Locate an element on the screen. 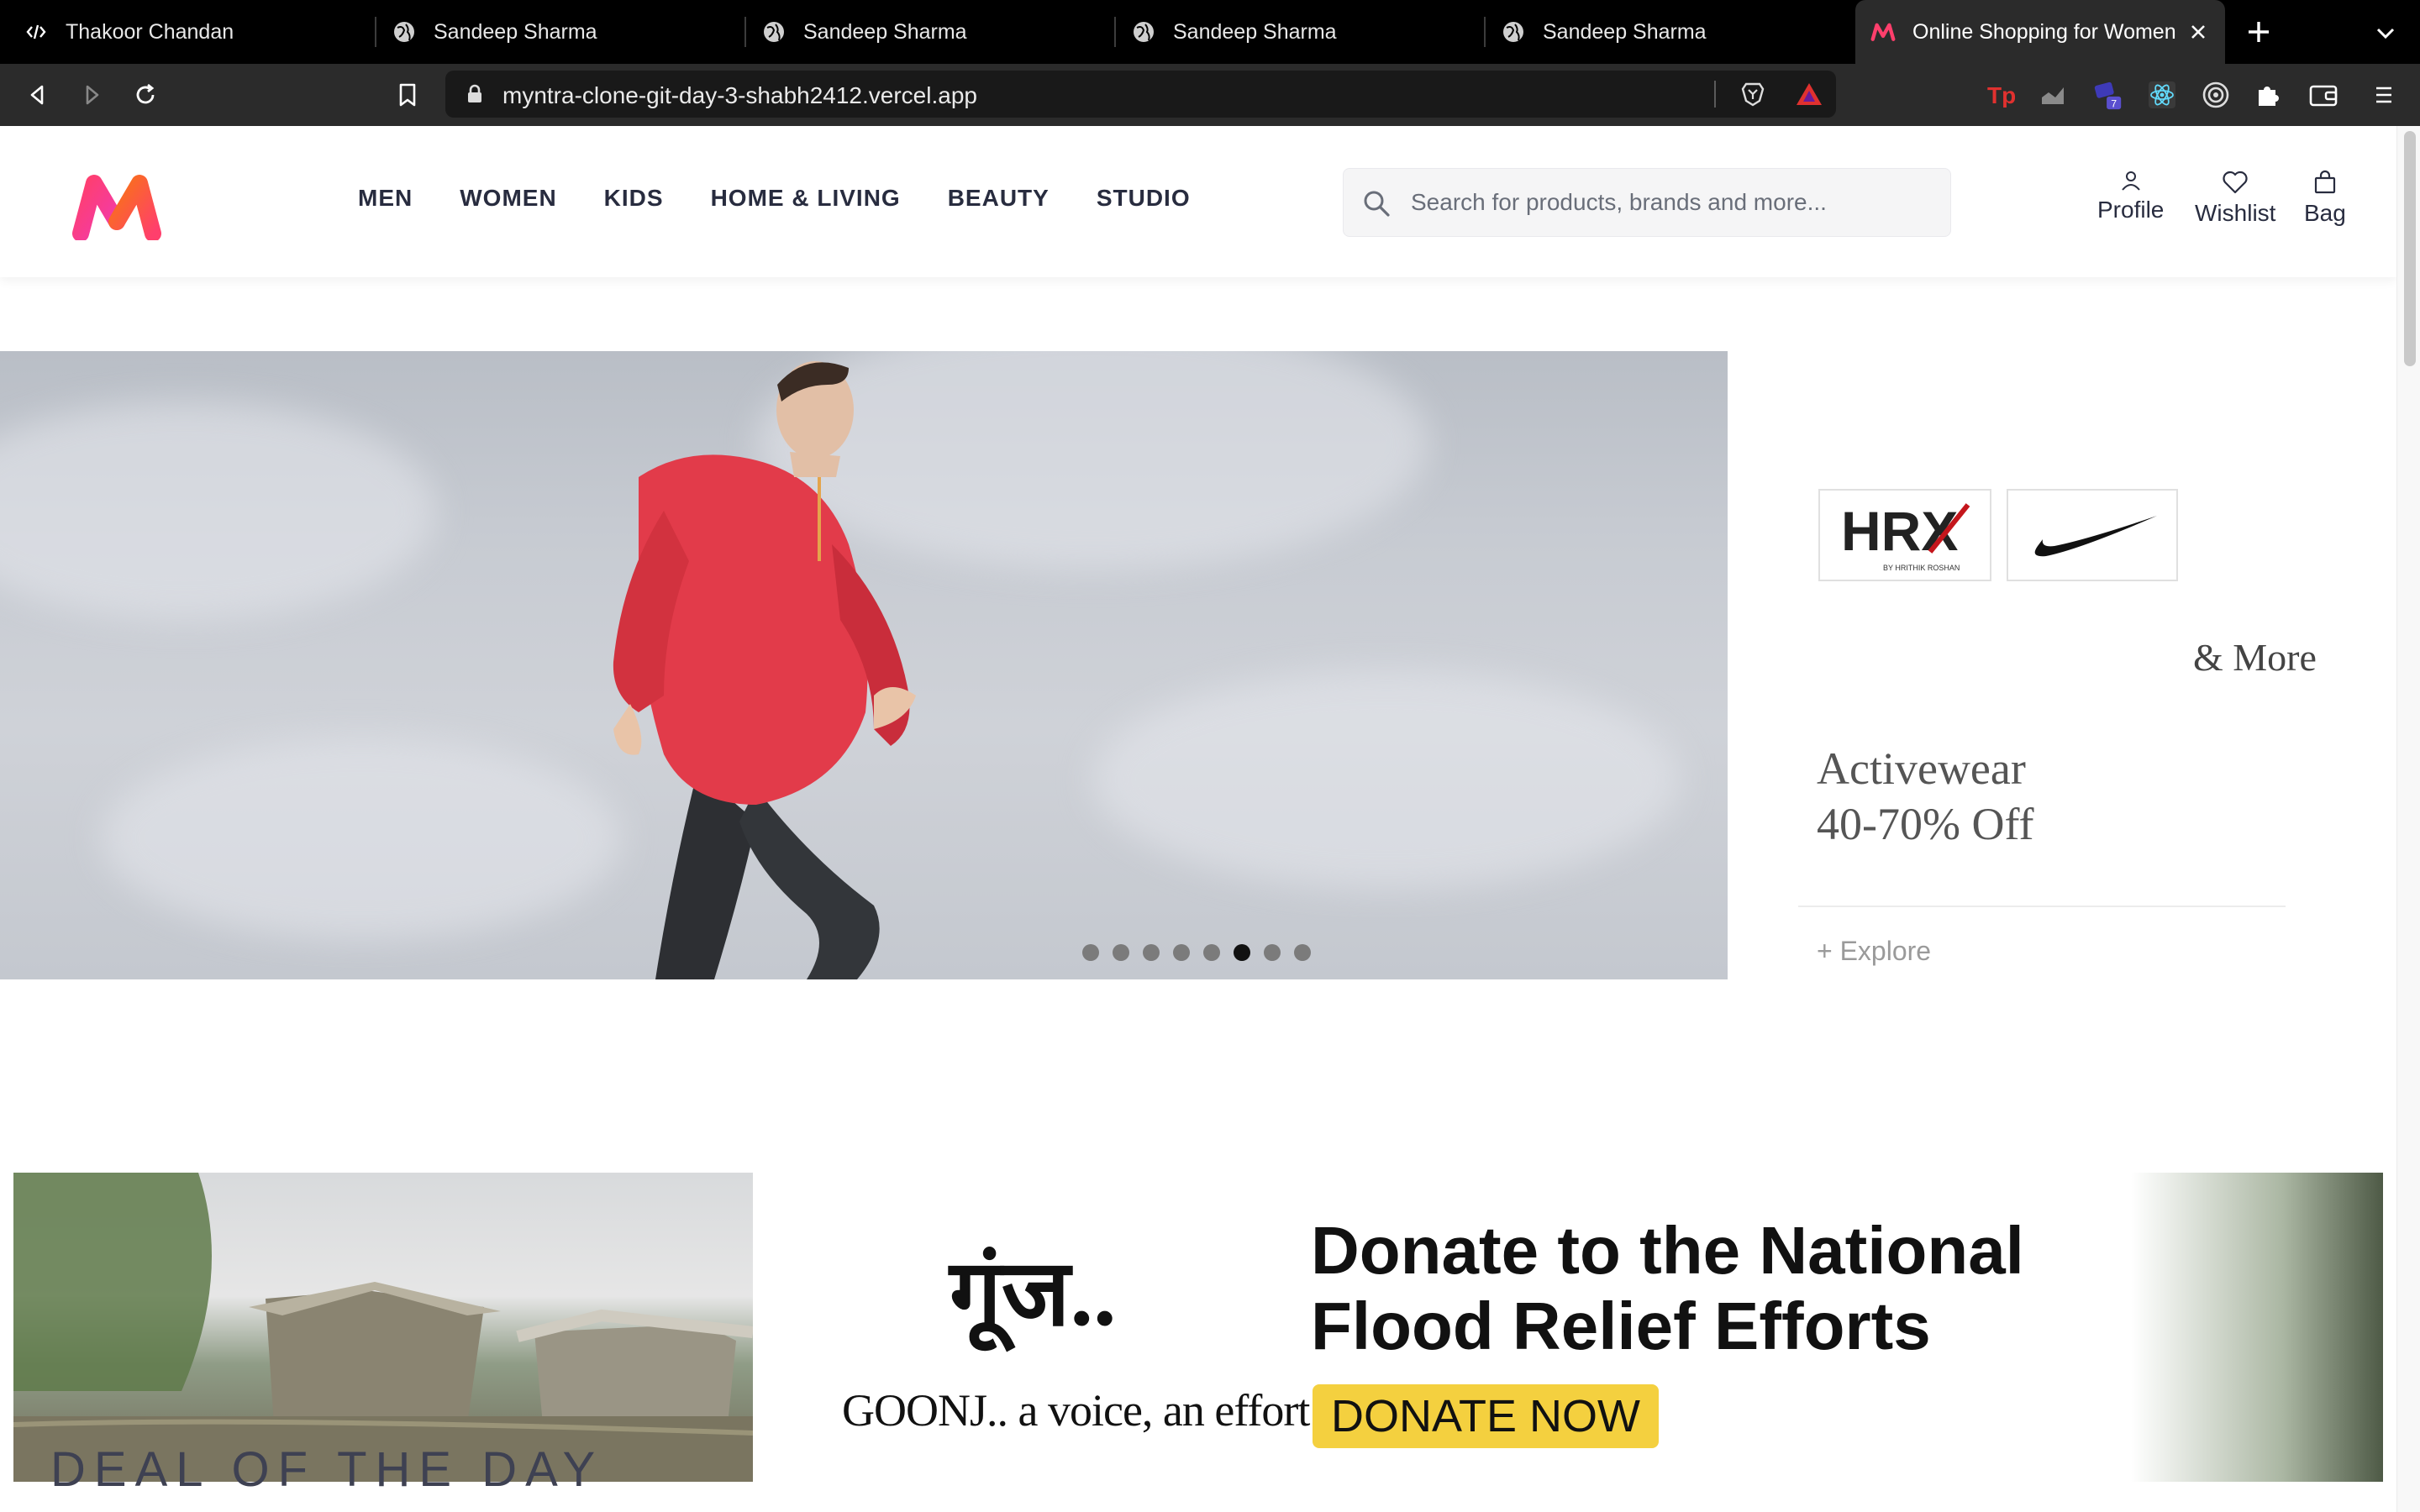  runner-illustration is located at coordinates (764, 670).